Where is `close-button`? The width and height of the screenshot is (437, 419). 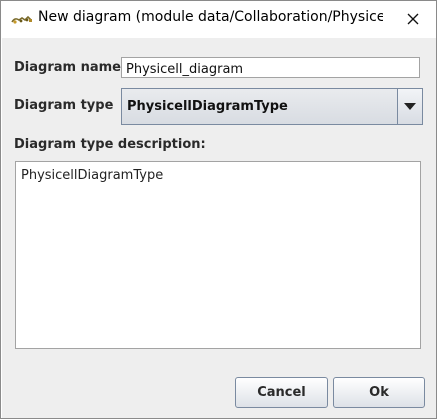
close-button is located at coordinates (413, 19).